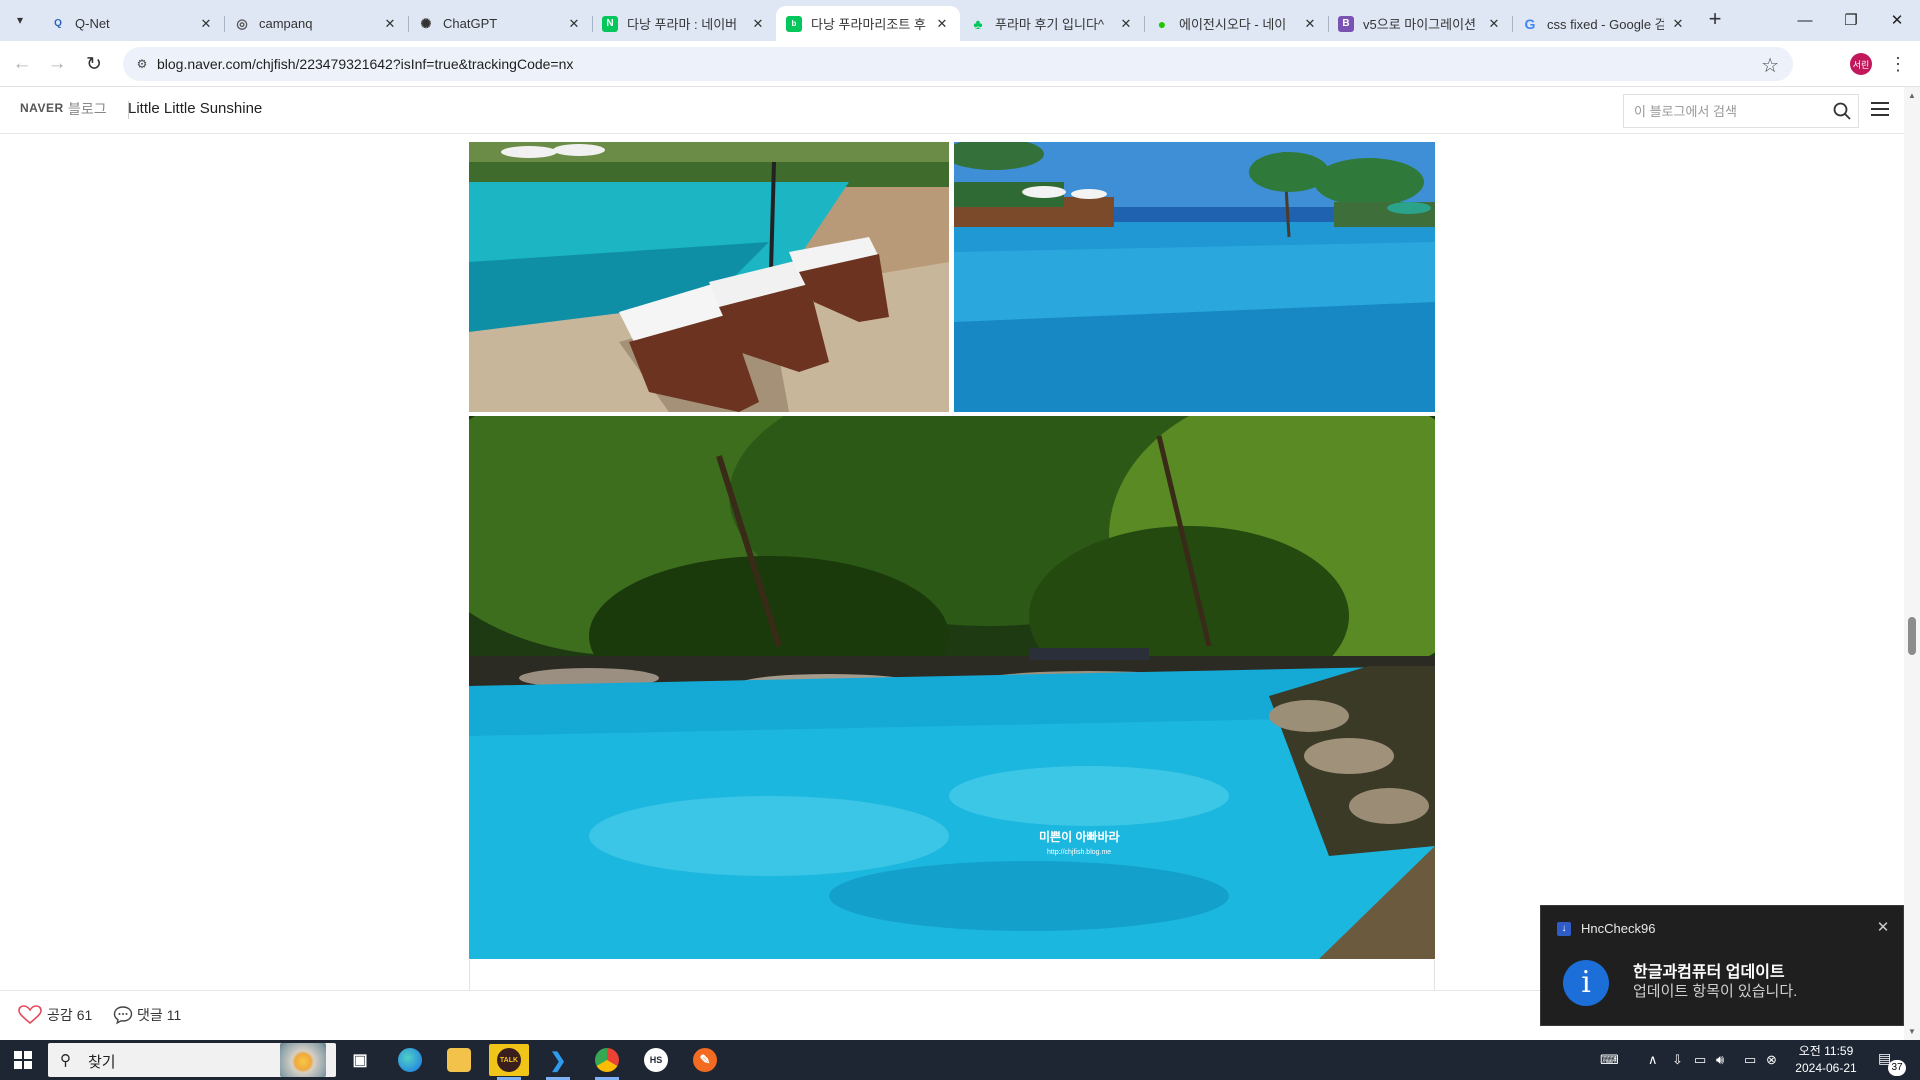 The width and height of the screenshot is (1920, 1080). I want to click on tab-title: v5으로 마이그레이션, so click(1420, 24).